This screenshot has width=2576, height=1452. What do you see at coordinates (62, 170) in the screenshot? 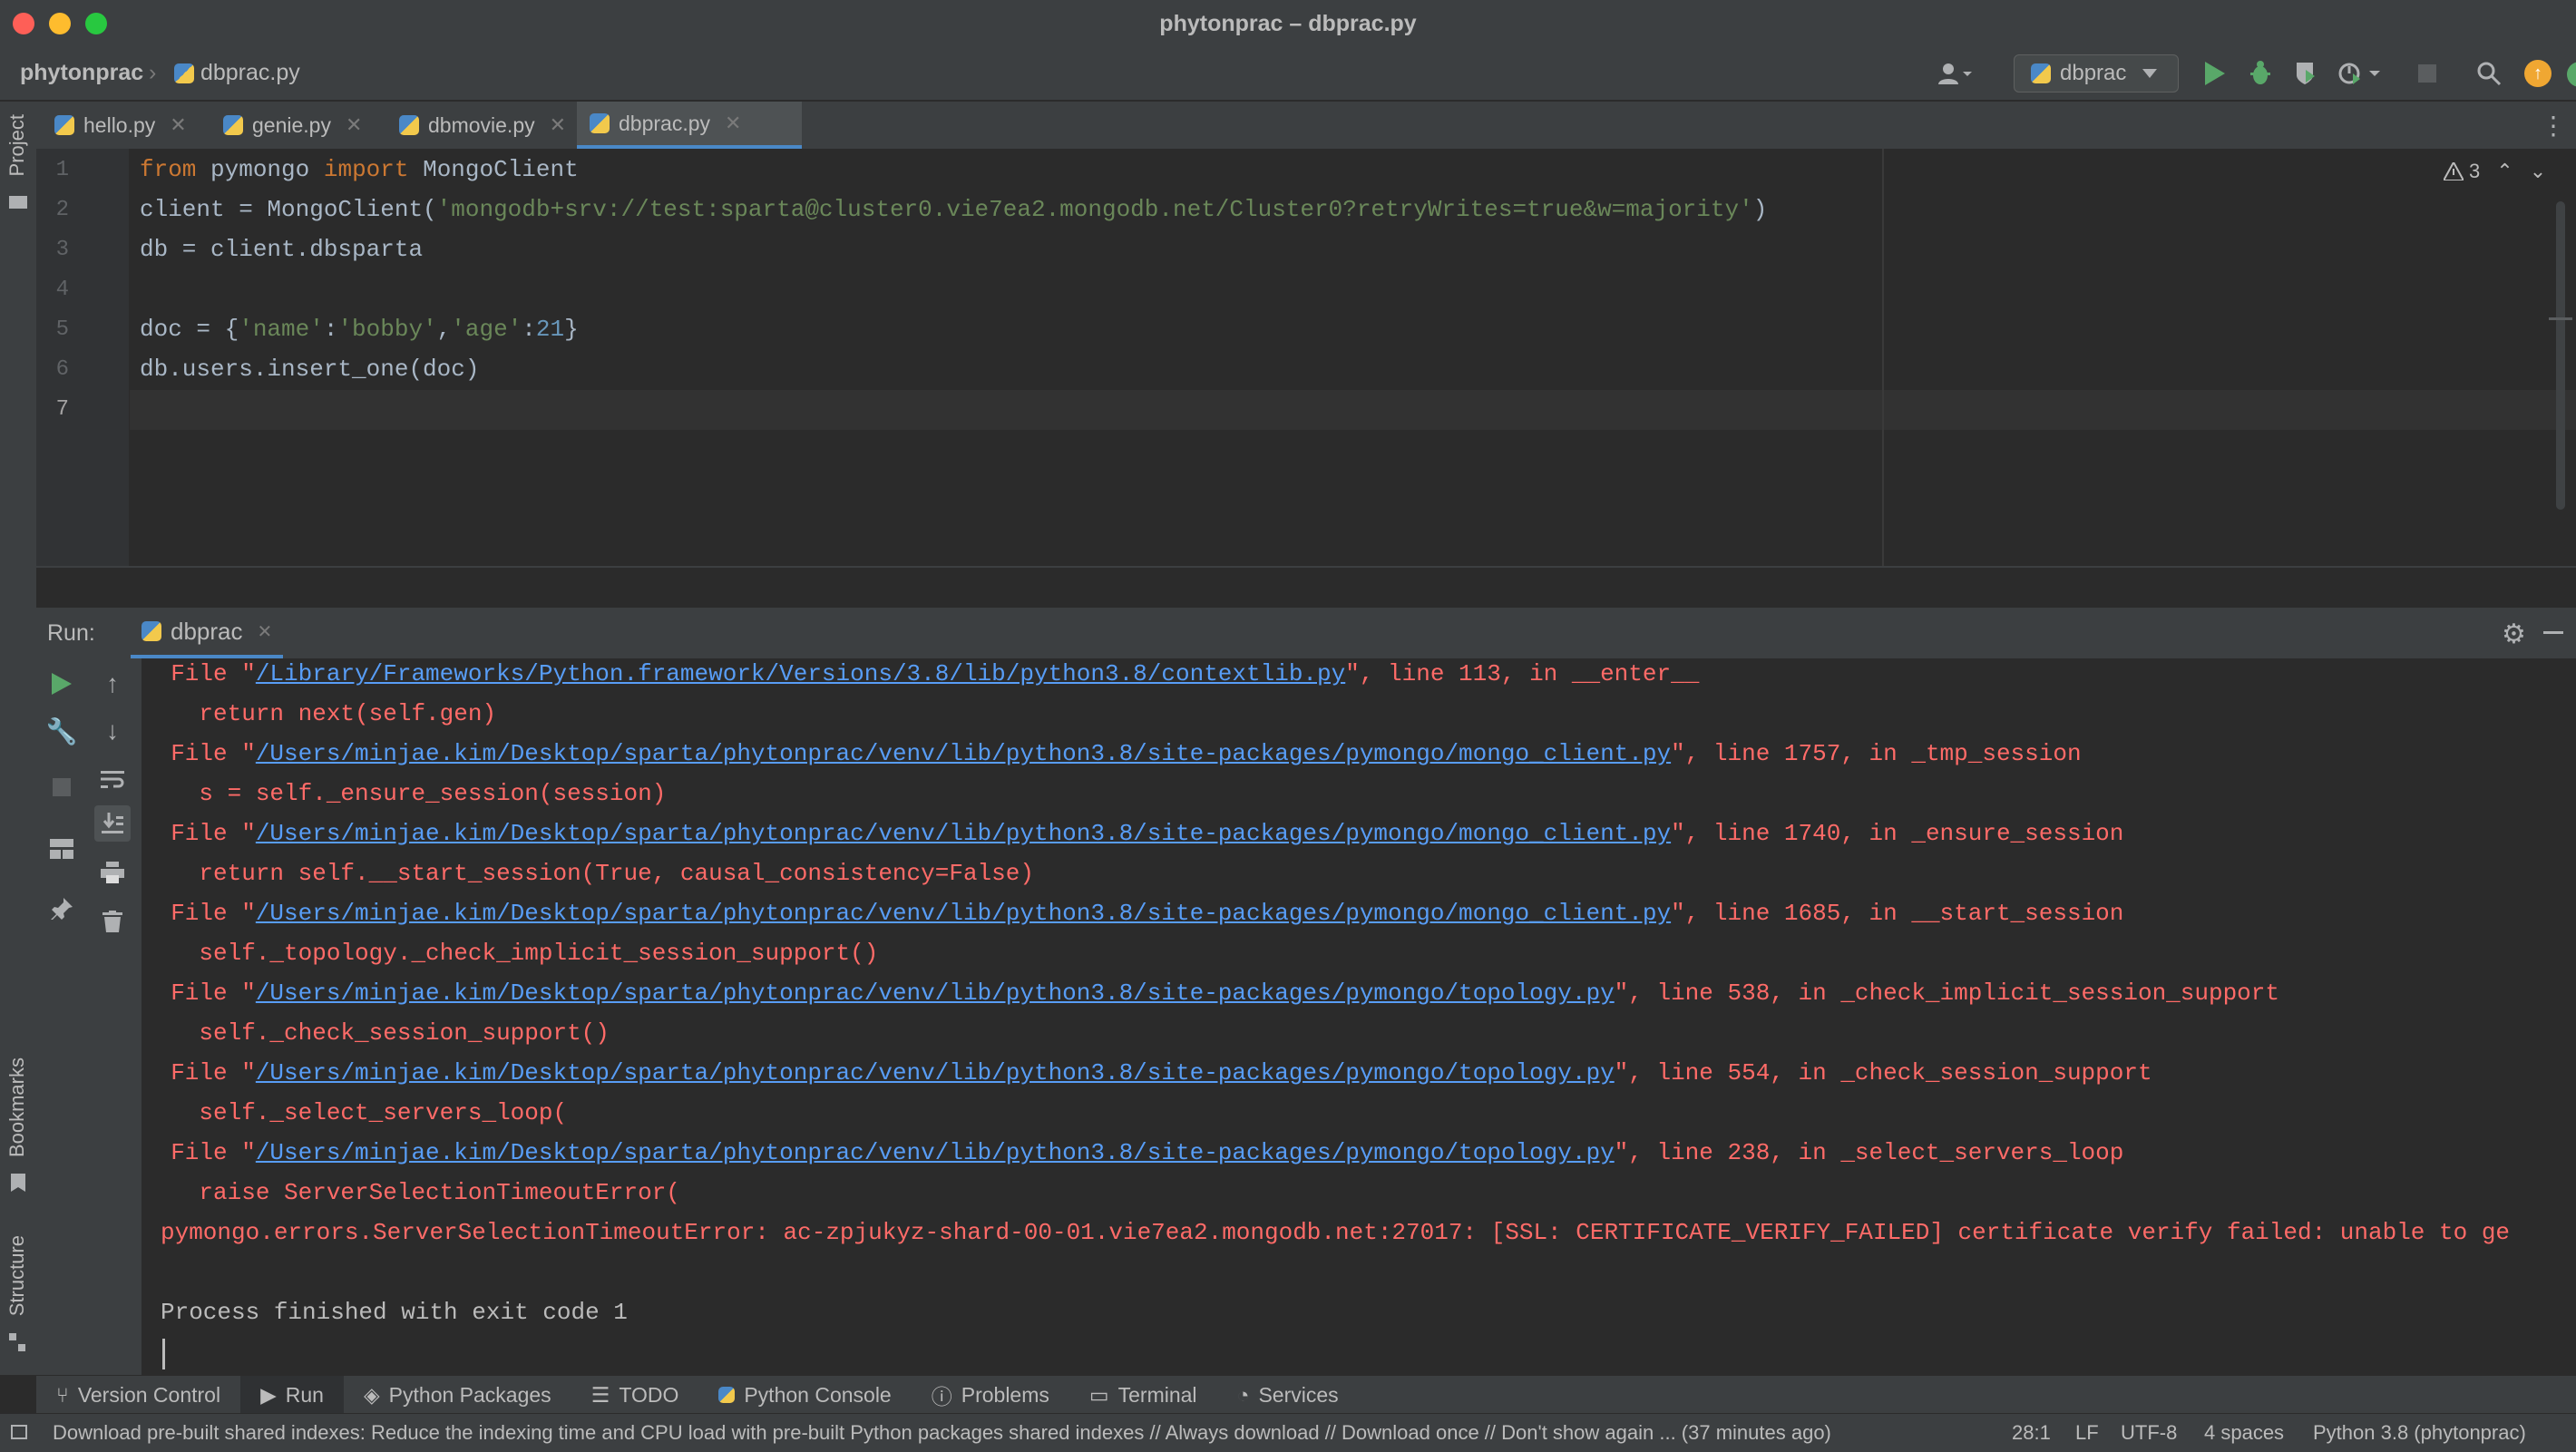
I see `line-number: 1` at bounding box center [62, 170].